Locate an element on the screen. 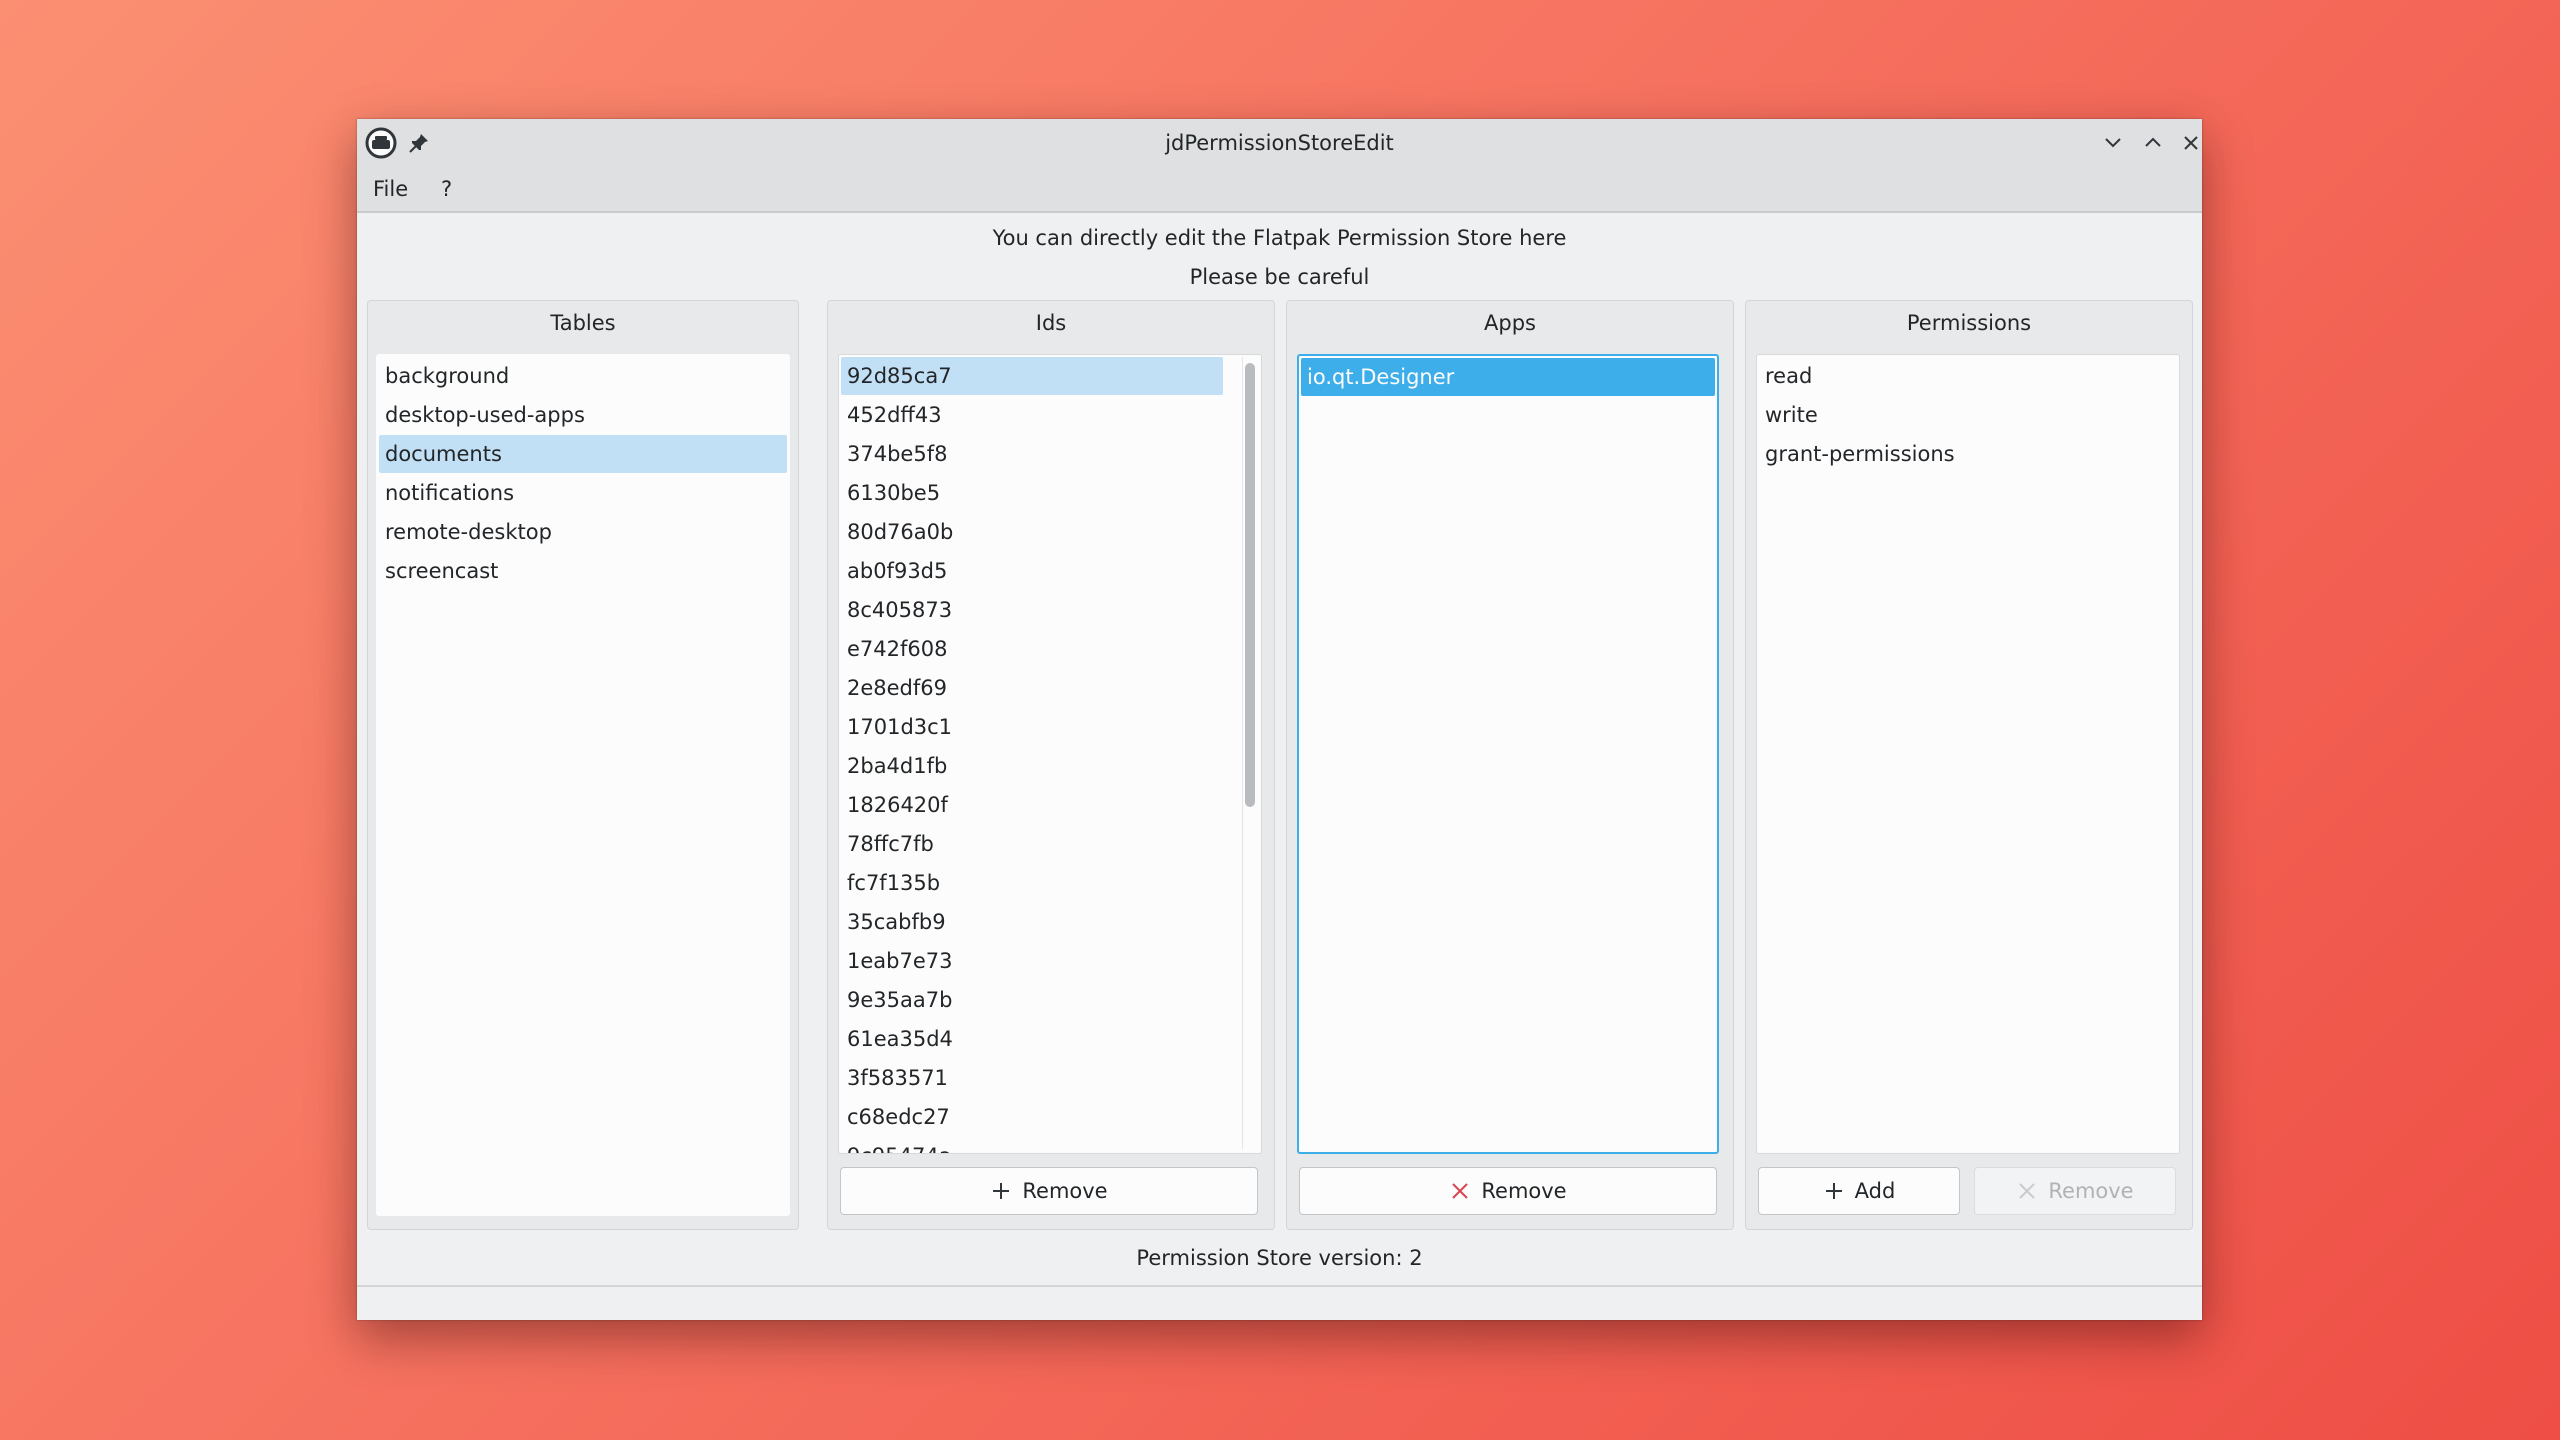 The height and width of the screenshot is (1440, 2560). ids-remove-button: Remove is located at coordinates (1049, 1191).